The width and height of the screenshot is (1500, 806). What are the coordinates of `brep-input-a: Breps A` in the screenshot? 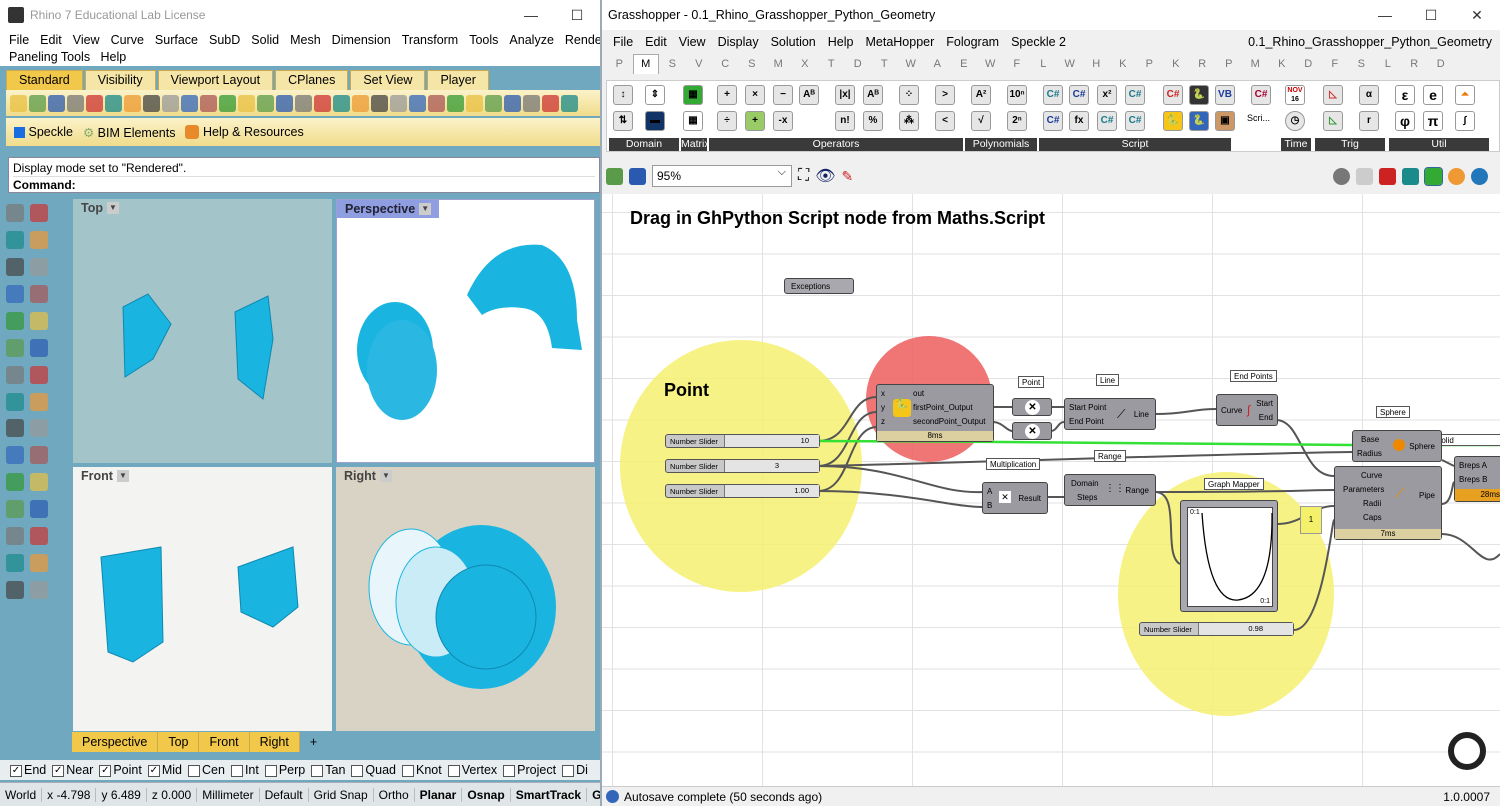 It's located at (1473, 465).